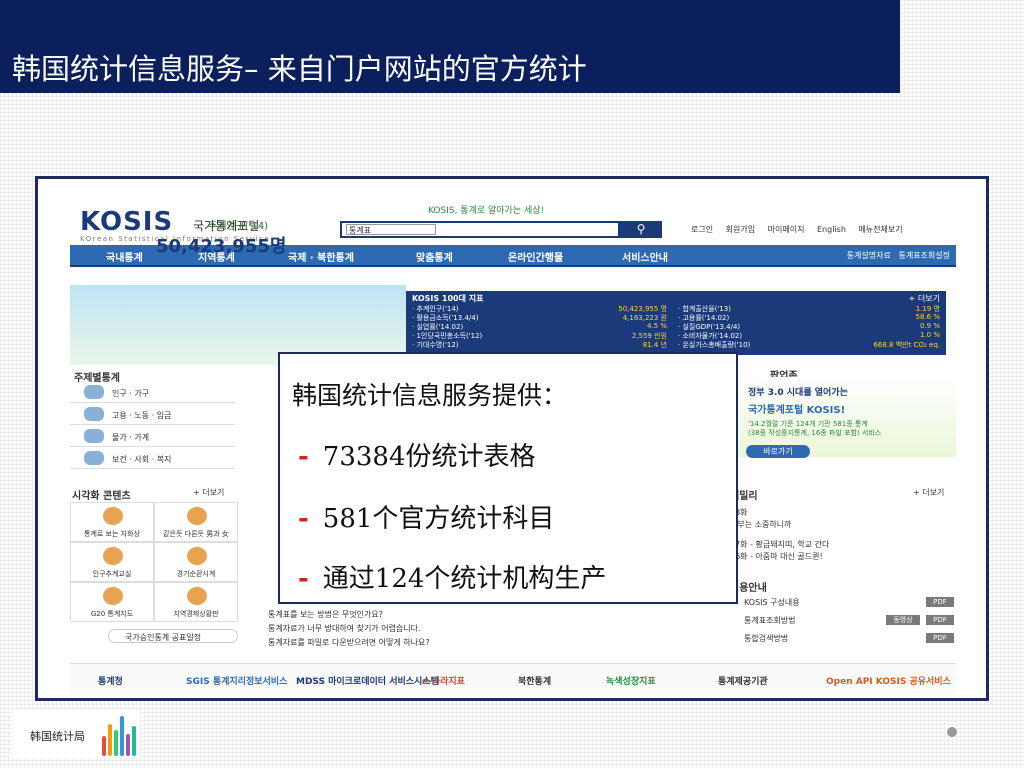 This screenshot has width=1024, height=768. I want to click on viz-item: 지역경제상황판, so click(196, 602).